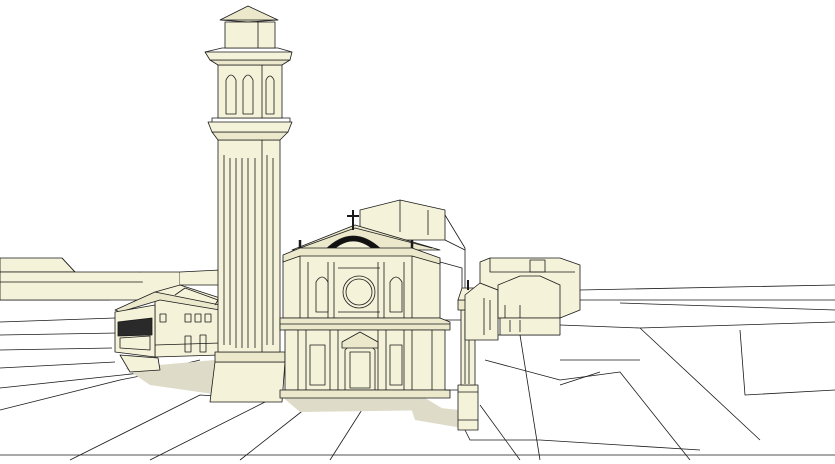  I want to click on side-building-right, so click(522, 299).